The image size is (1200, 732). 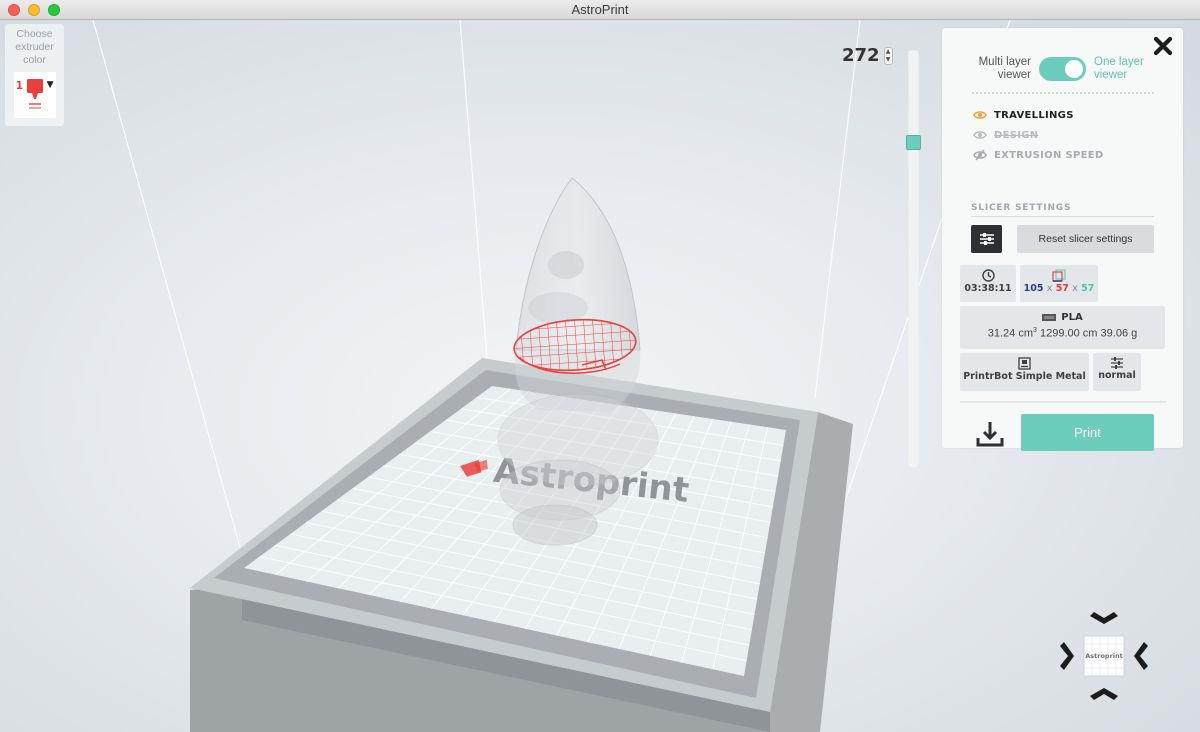 What do you see at coordinates (861, 55) in the screenshot?
I see `layer-number: 272` at bounding box center [861, 55].